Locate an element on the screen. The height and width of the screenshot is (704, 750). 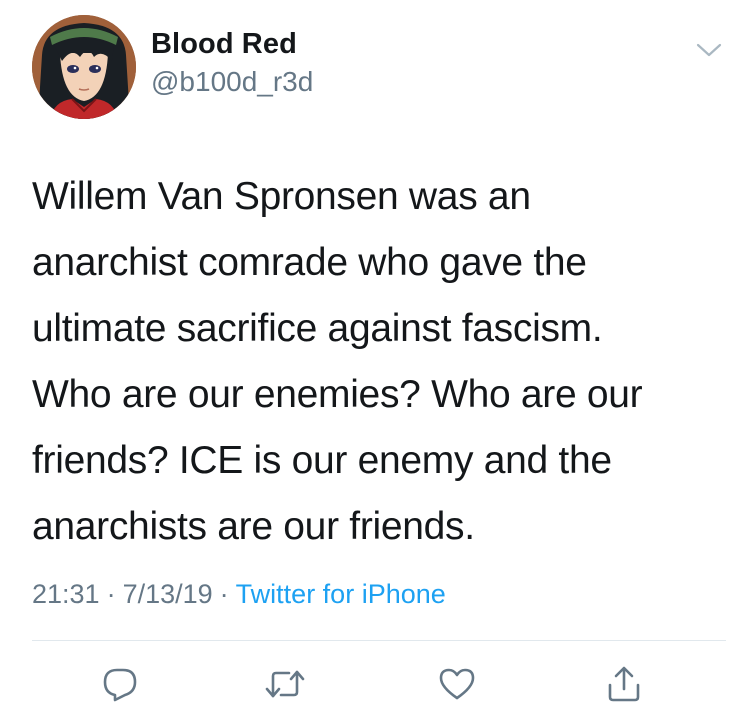
chevron-down-icon is located at coordinates (709, 50).